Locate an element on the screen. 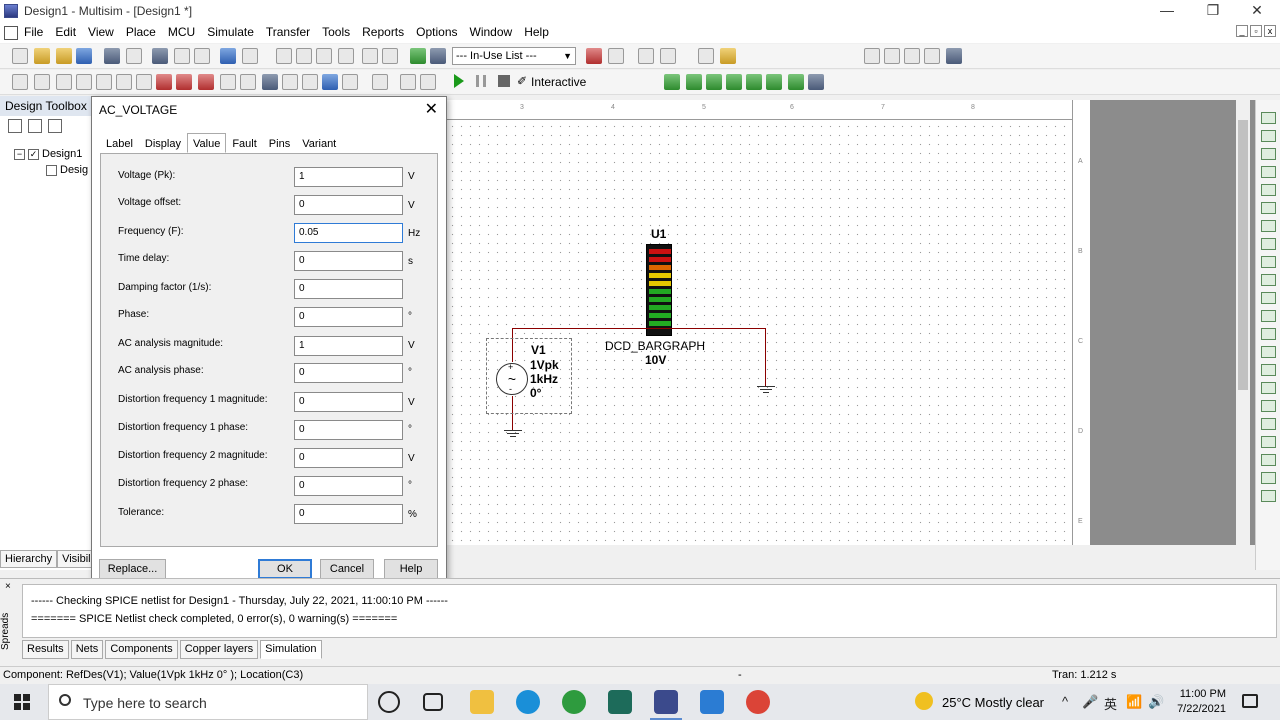 The height and width of the screenshot is (720, 1280). place-connector-icon is located at coordinates (350, 82).